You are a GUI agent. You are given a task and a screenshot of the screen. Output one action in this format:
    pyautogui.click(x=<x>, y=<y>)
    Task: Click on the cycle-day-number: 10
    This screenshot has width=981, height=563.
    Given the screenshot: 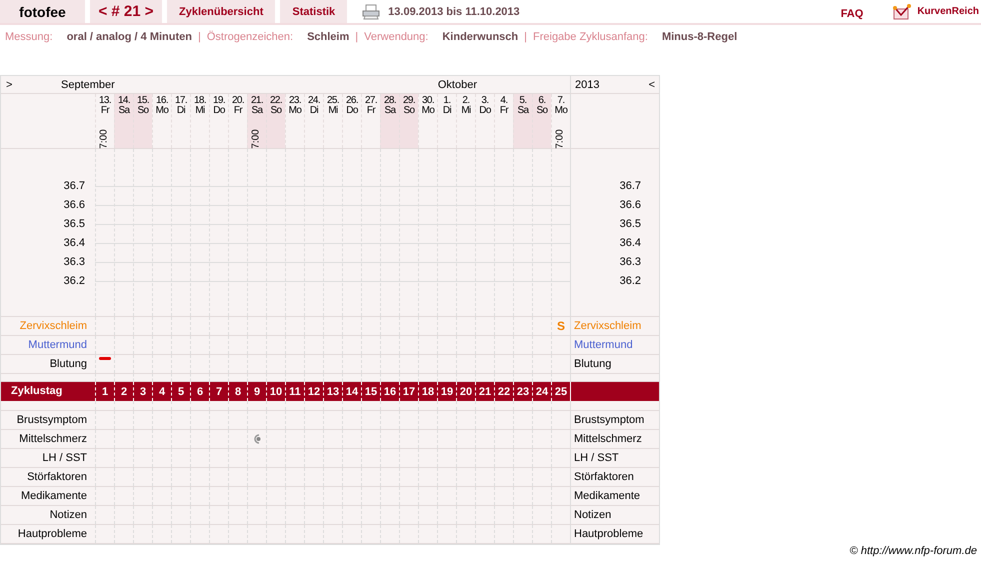 What is the action you would take?
    pyautogui.click(x=276, y=392)
    